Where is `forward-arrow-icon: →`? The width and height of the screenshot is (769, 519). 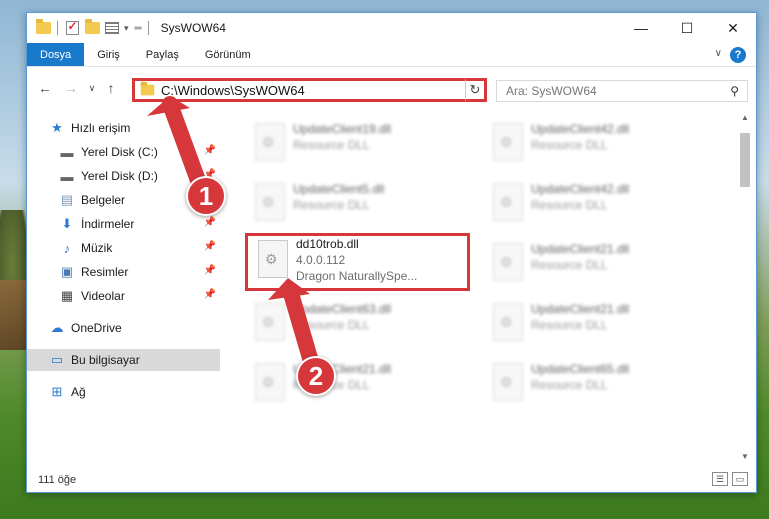
forward-arrow-icon: → is located at coordinates (71, 88).